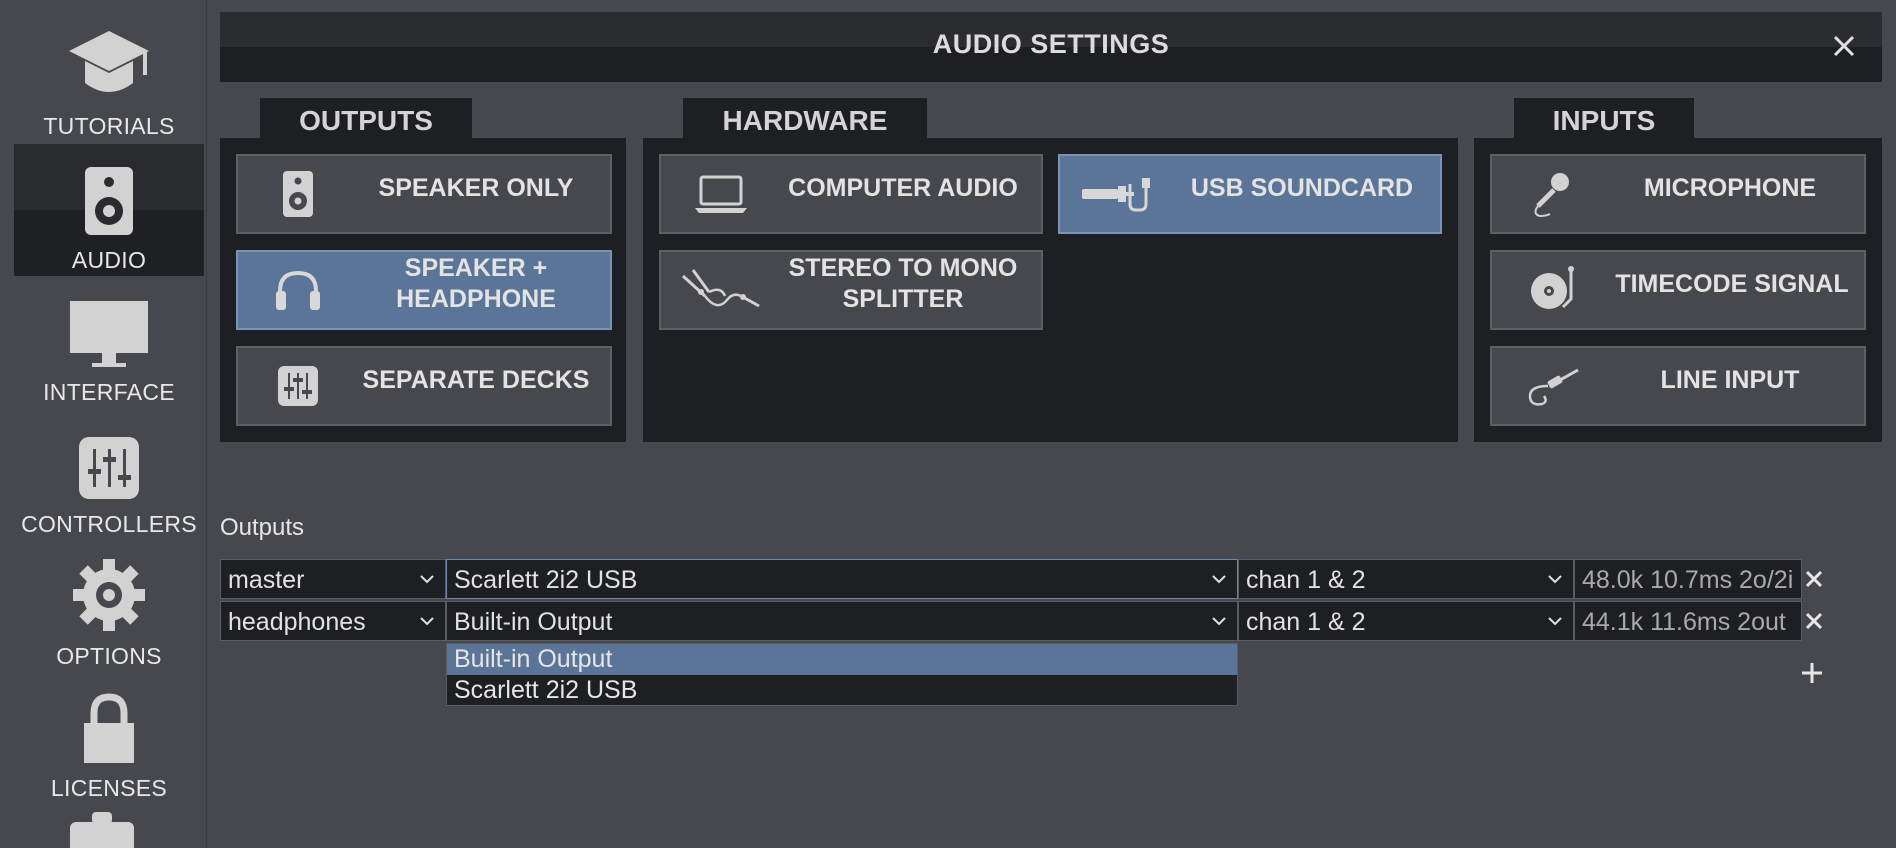 This screenshot has width=1896, height=848. I want to click on sidebar-item-label: CONTROLLERS, so click(109, 524).